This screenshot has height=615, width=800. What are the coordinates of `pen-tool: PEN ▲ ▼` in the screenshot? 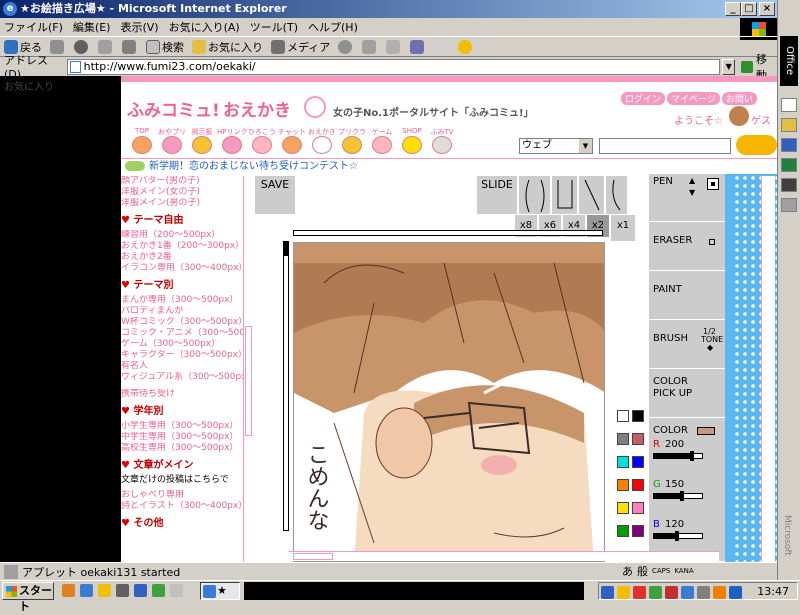 It's located at (688, 198).